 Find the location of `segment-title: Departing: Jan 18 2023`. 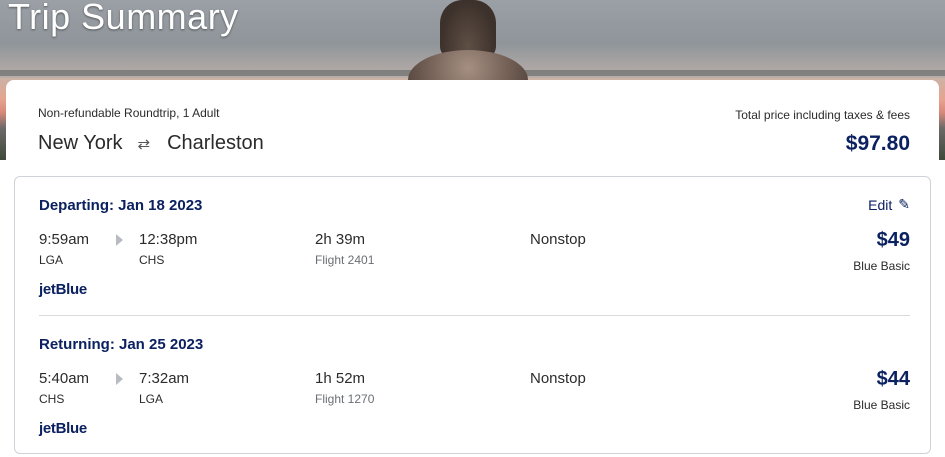

segment-title: Departing: Jan 18 2023 is located at coordinates (121, 205).